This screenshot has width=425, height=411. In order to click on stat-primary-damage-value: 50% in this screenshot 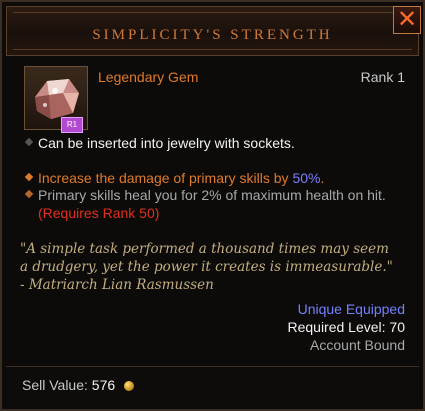, I will do `click(306, 178)`.